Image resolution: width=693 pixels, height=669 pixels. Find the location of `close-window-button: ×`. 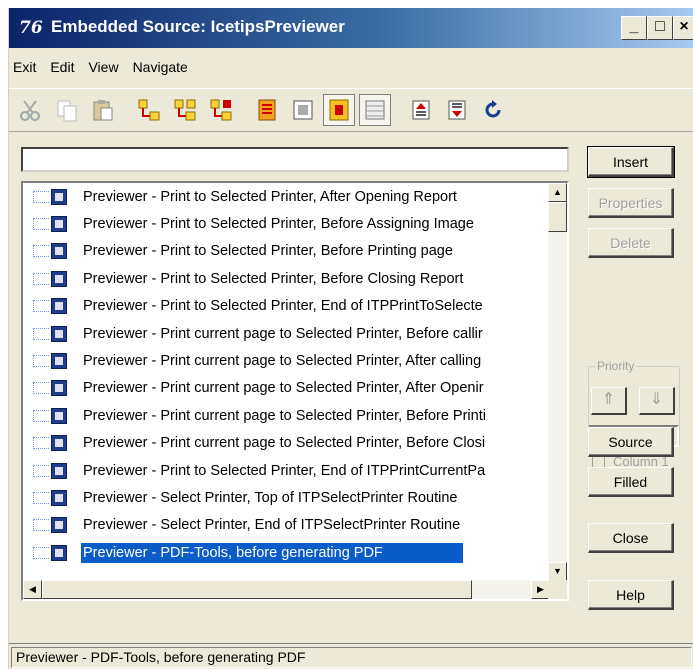

close-window-button: × is located at coordinates (683, 28).